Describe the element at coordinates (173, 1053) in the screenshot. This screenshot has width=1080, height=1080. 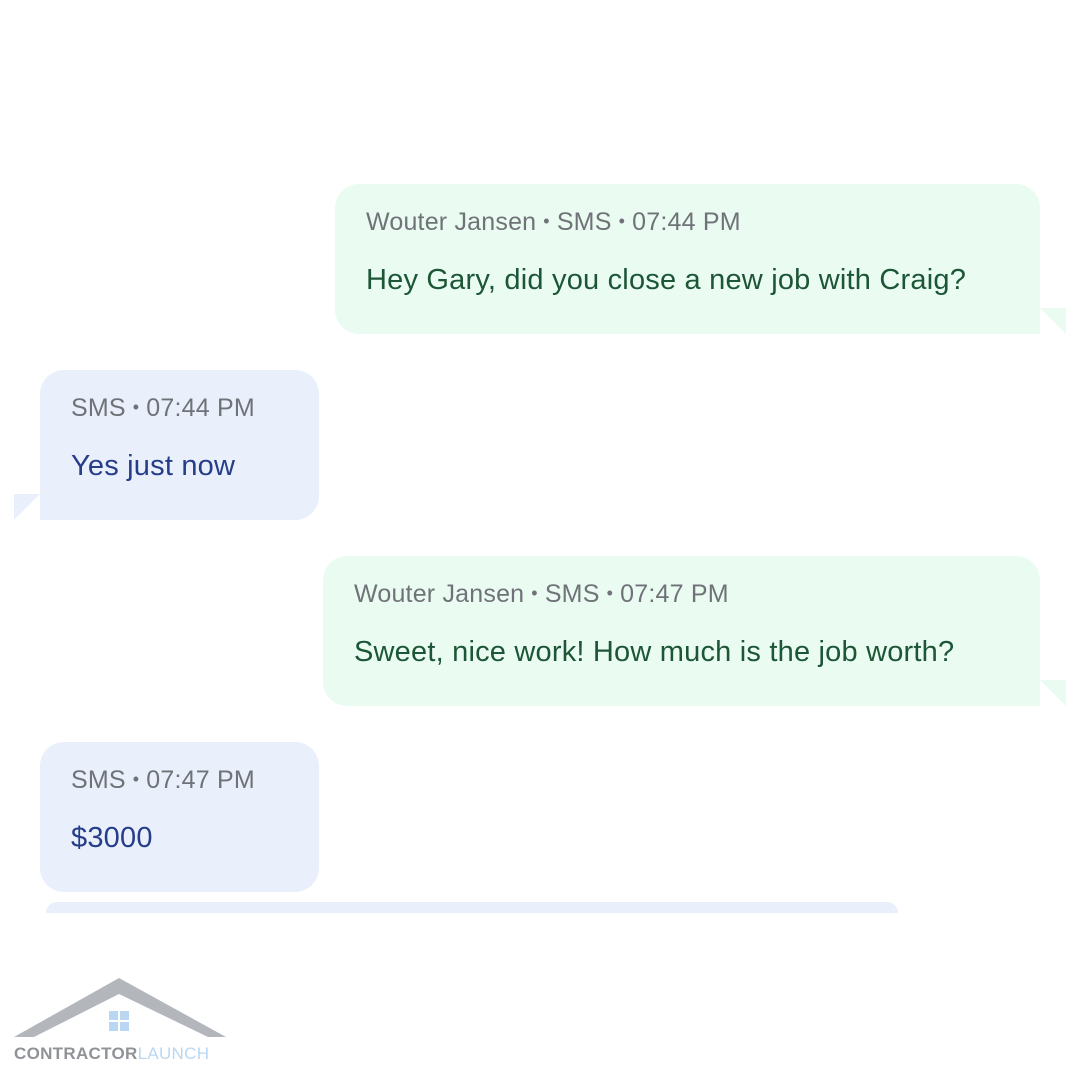
I see `logo-text-launch: LAUNCH` at that location.